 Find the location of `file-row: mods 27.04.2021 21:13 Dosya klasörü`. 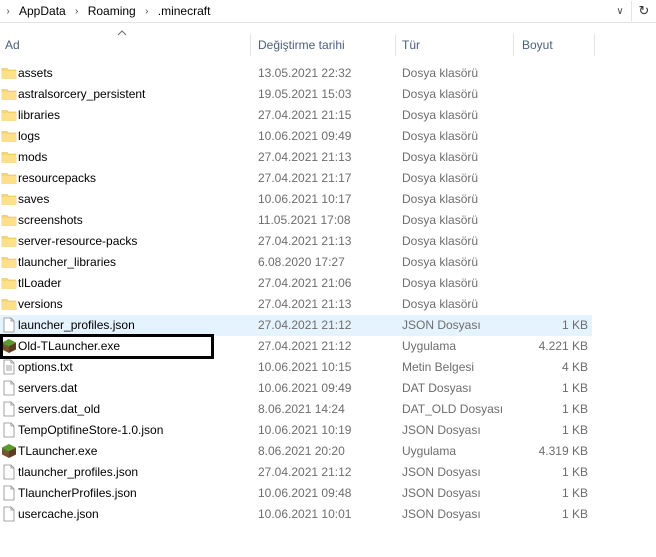

file-row: mods 27.04.2021 21:13 Dosya klasörü is located at coordinates (296, 157).